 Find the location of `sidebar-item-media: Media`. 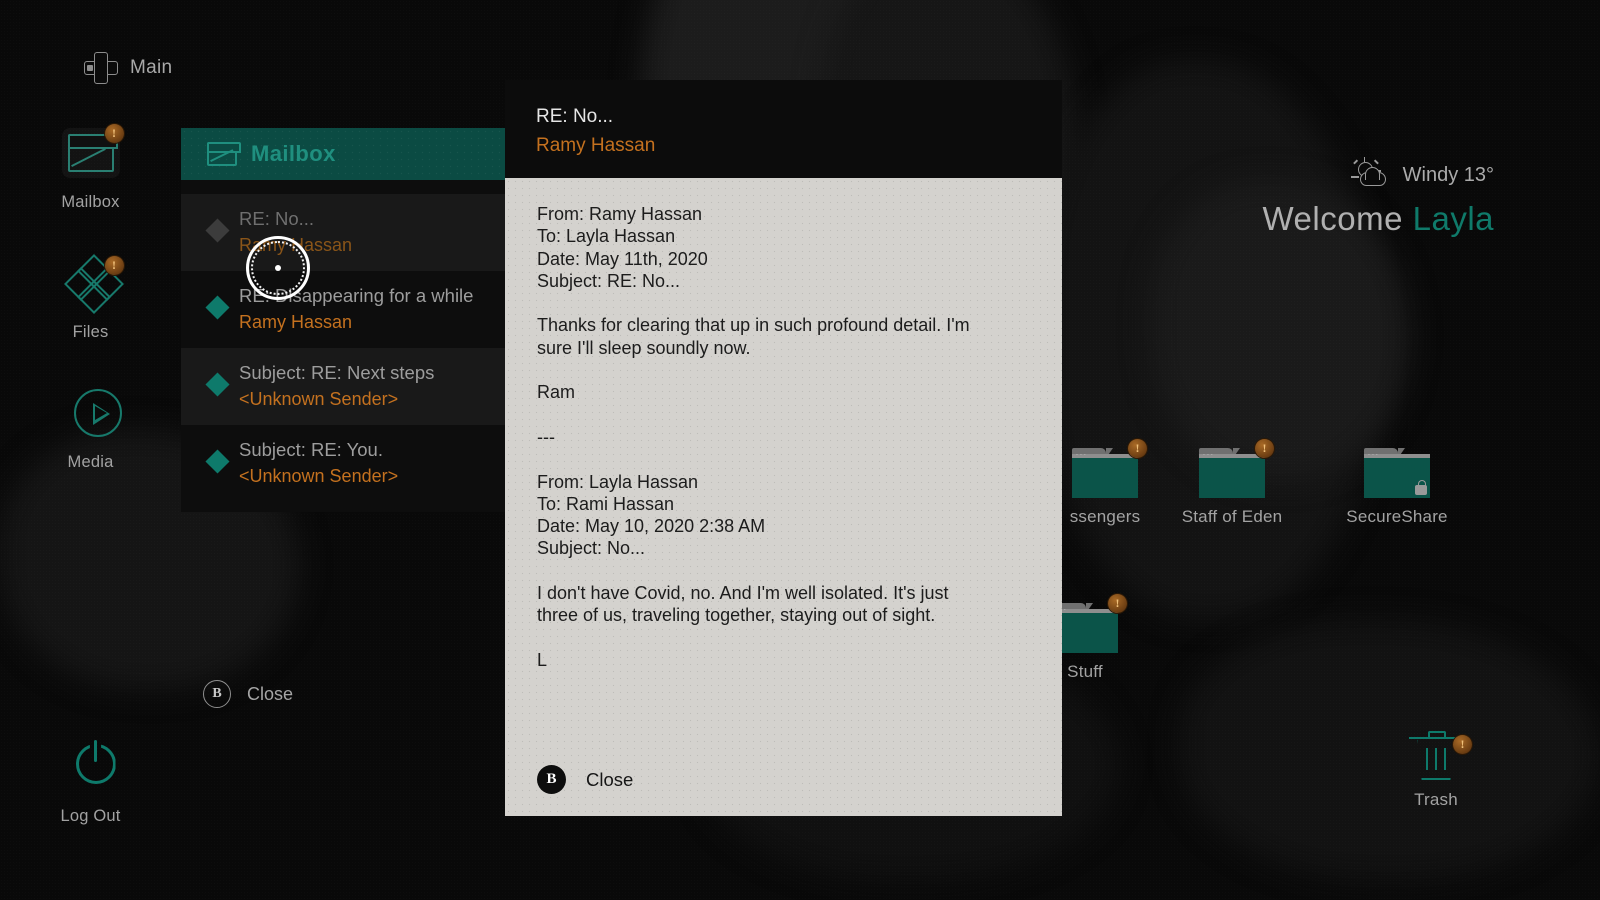

sidebar-item-media: Media is located at coordinates (90, 429).